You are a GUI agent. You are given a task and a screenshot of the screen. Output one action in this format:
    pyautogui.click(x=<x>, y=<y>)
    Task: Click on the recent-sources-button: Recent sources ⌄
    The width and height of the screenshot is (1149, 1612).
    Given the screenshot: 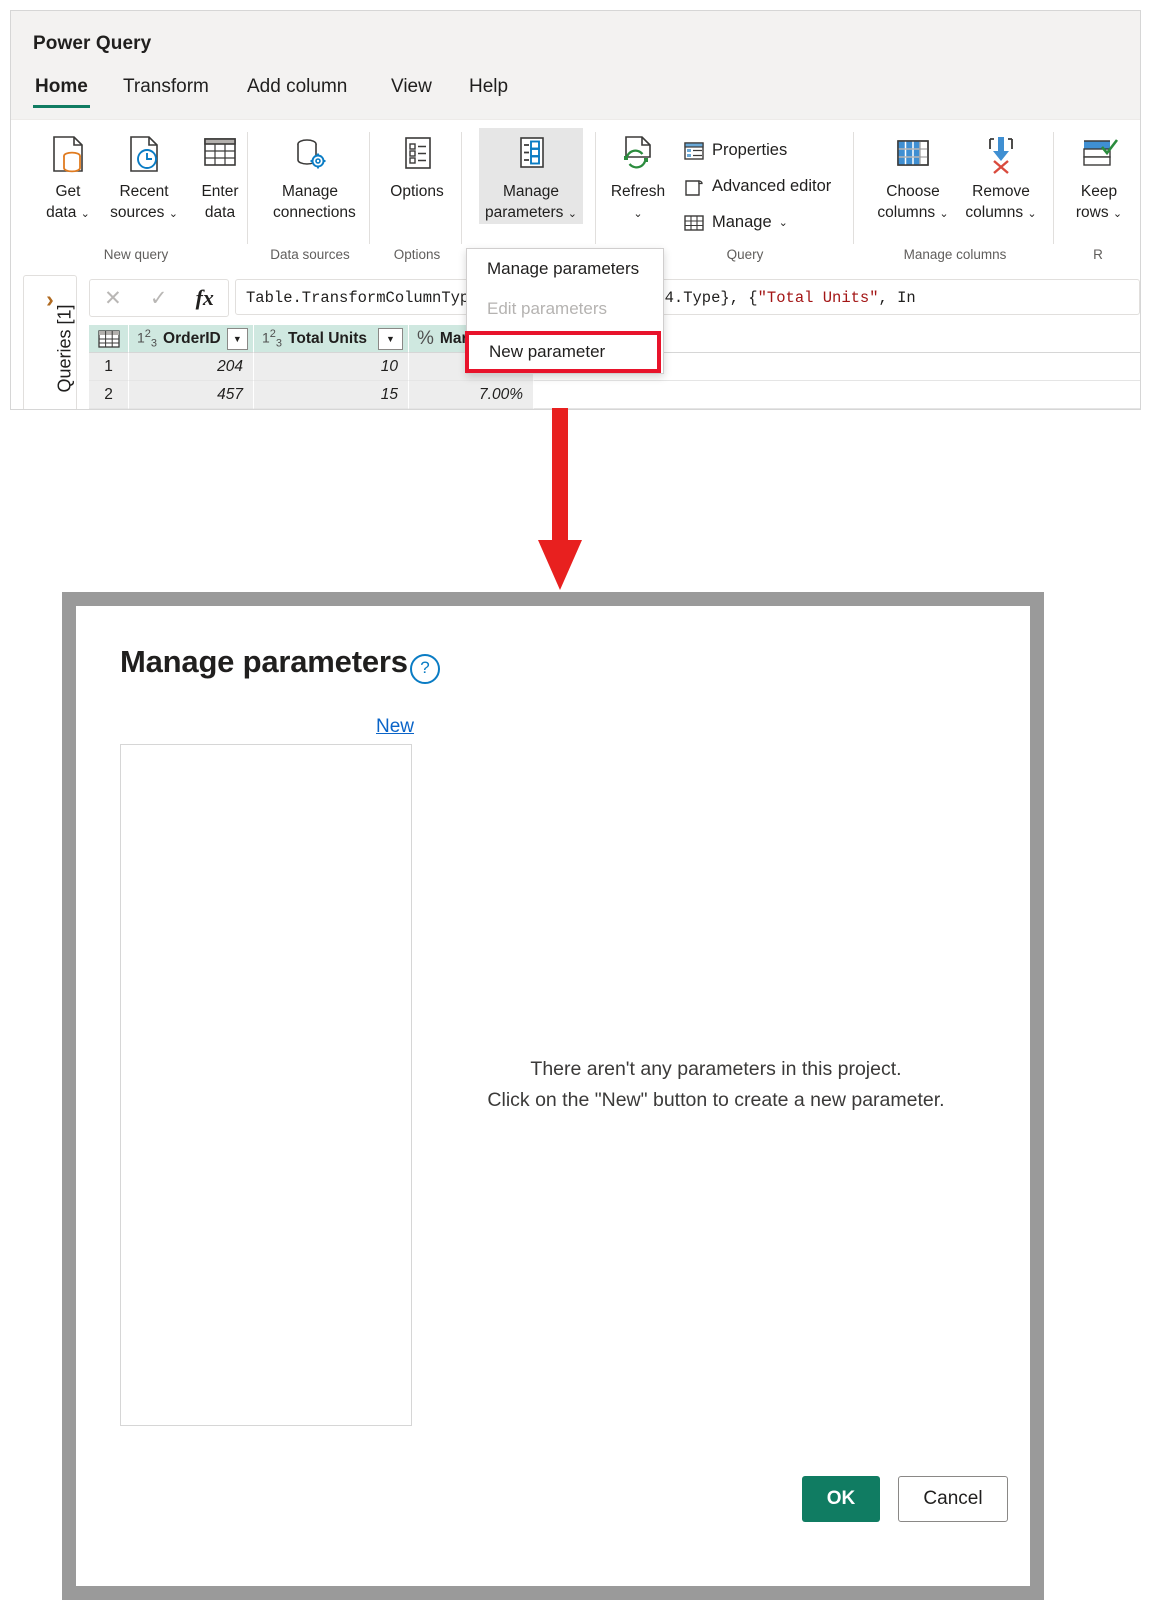 What is the action you would take?
    pyautogui.click(x=144, y=176)
    